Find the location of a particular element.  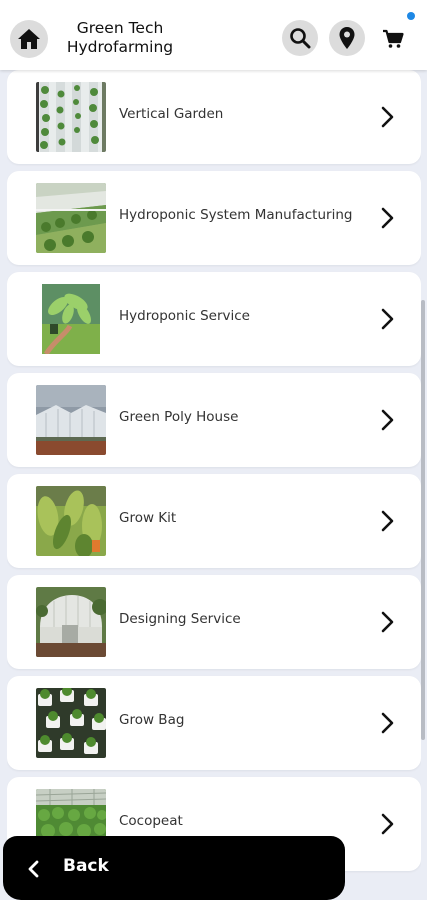

back-label: Back is located at coordinates (86, 866).